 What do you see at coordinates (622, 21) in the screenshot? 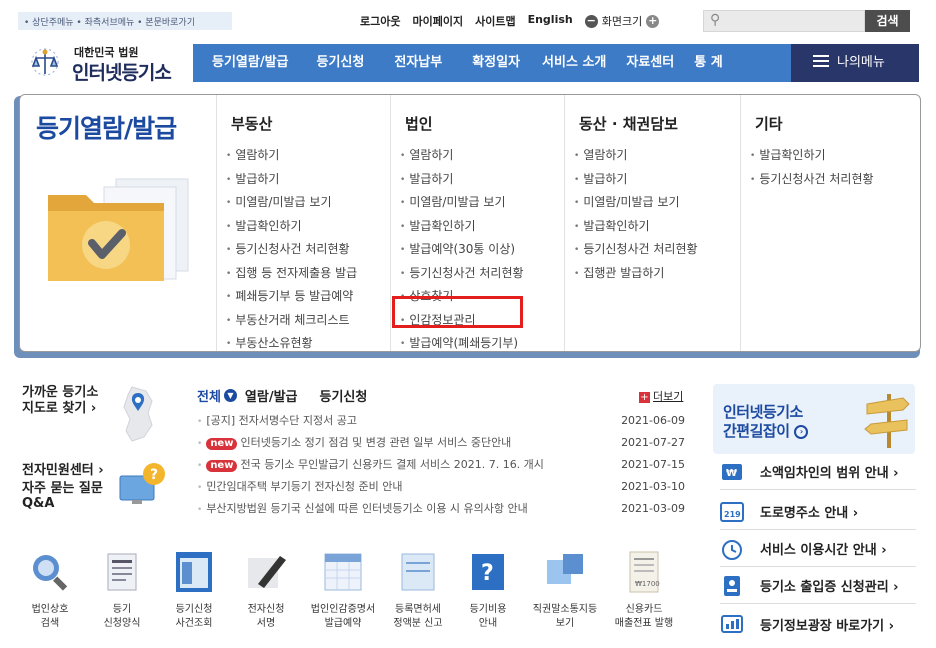
I see `font-size-control: − 화면크기 +` at bounding box center [622, 21].